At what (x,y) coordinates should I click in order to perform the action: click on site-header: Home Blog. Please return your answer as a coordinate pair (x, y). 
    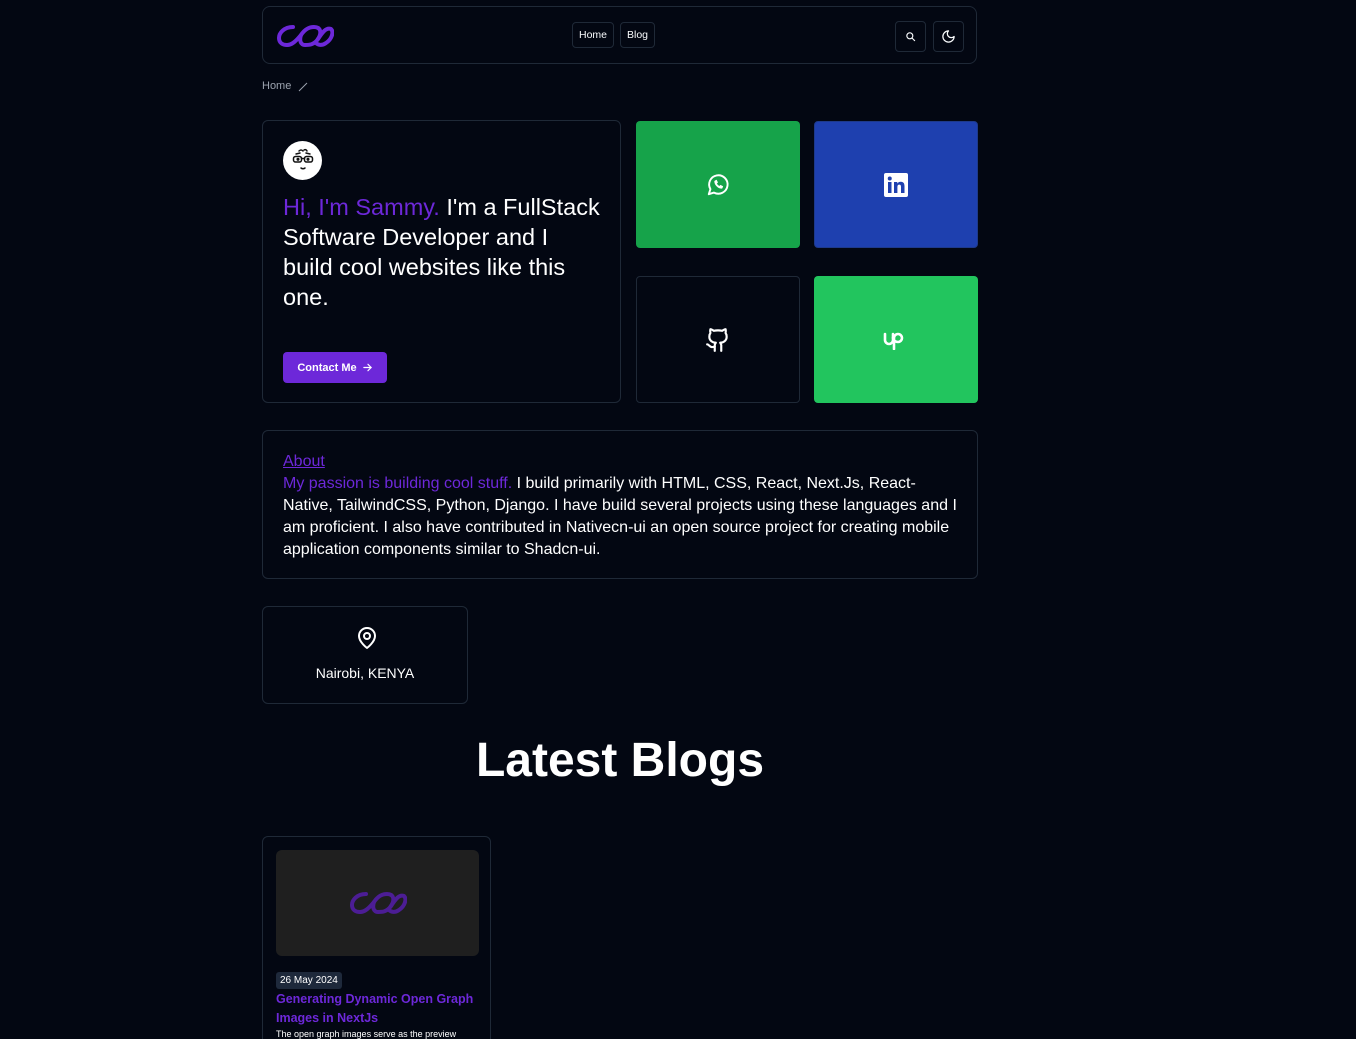
    Looking at the image, I should click on (619, 35).